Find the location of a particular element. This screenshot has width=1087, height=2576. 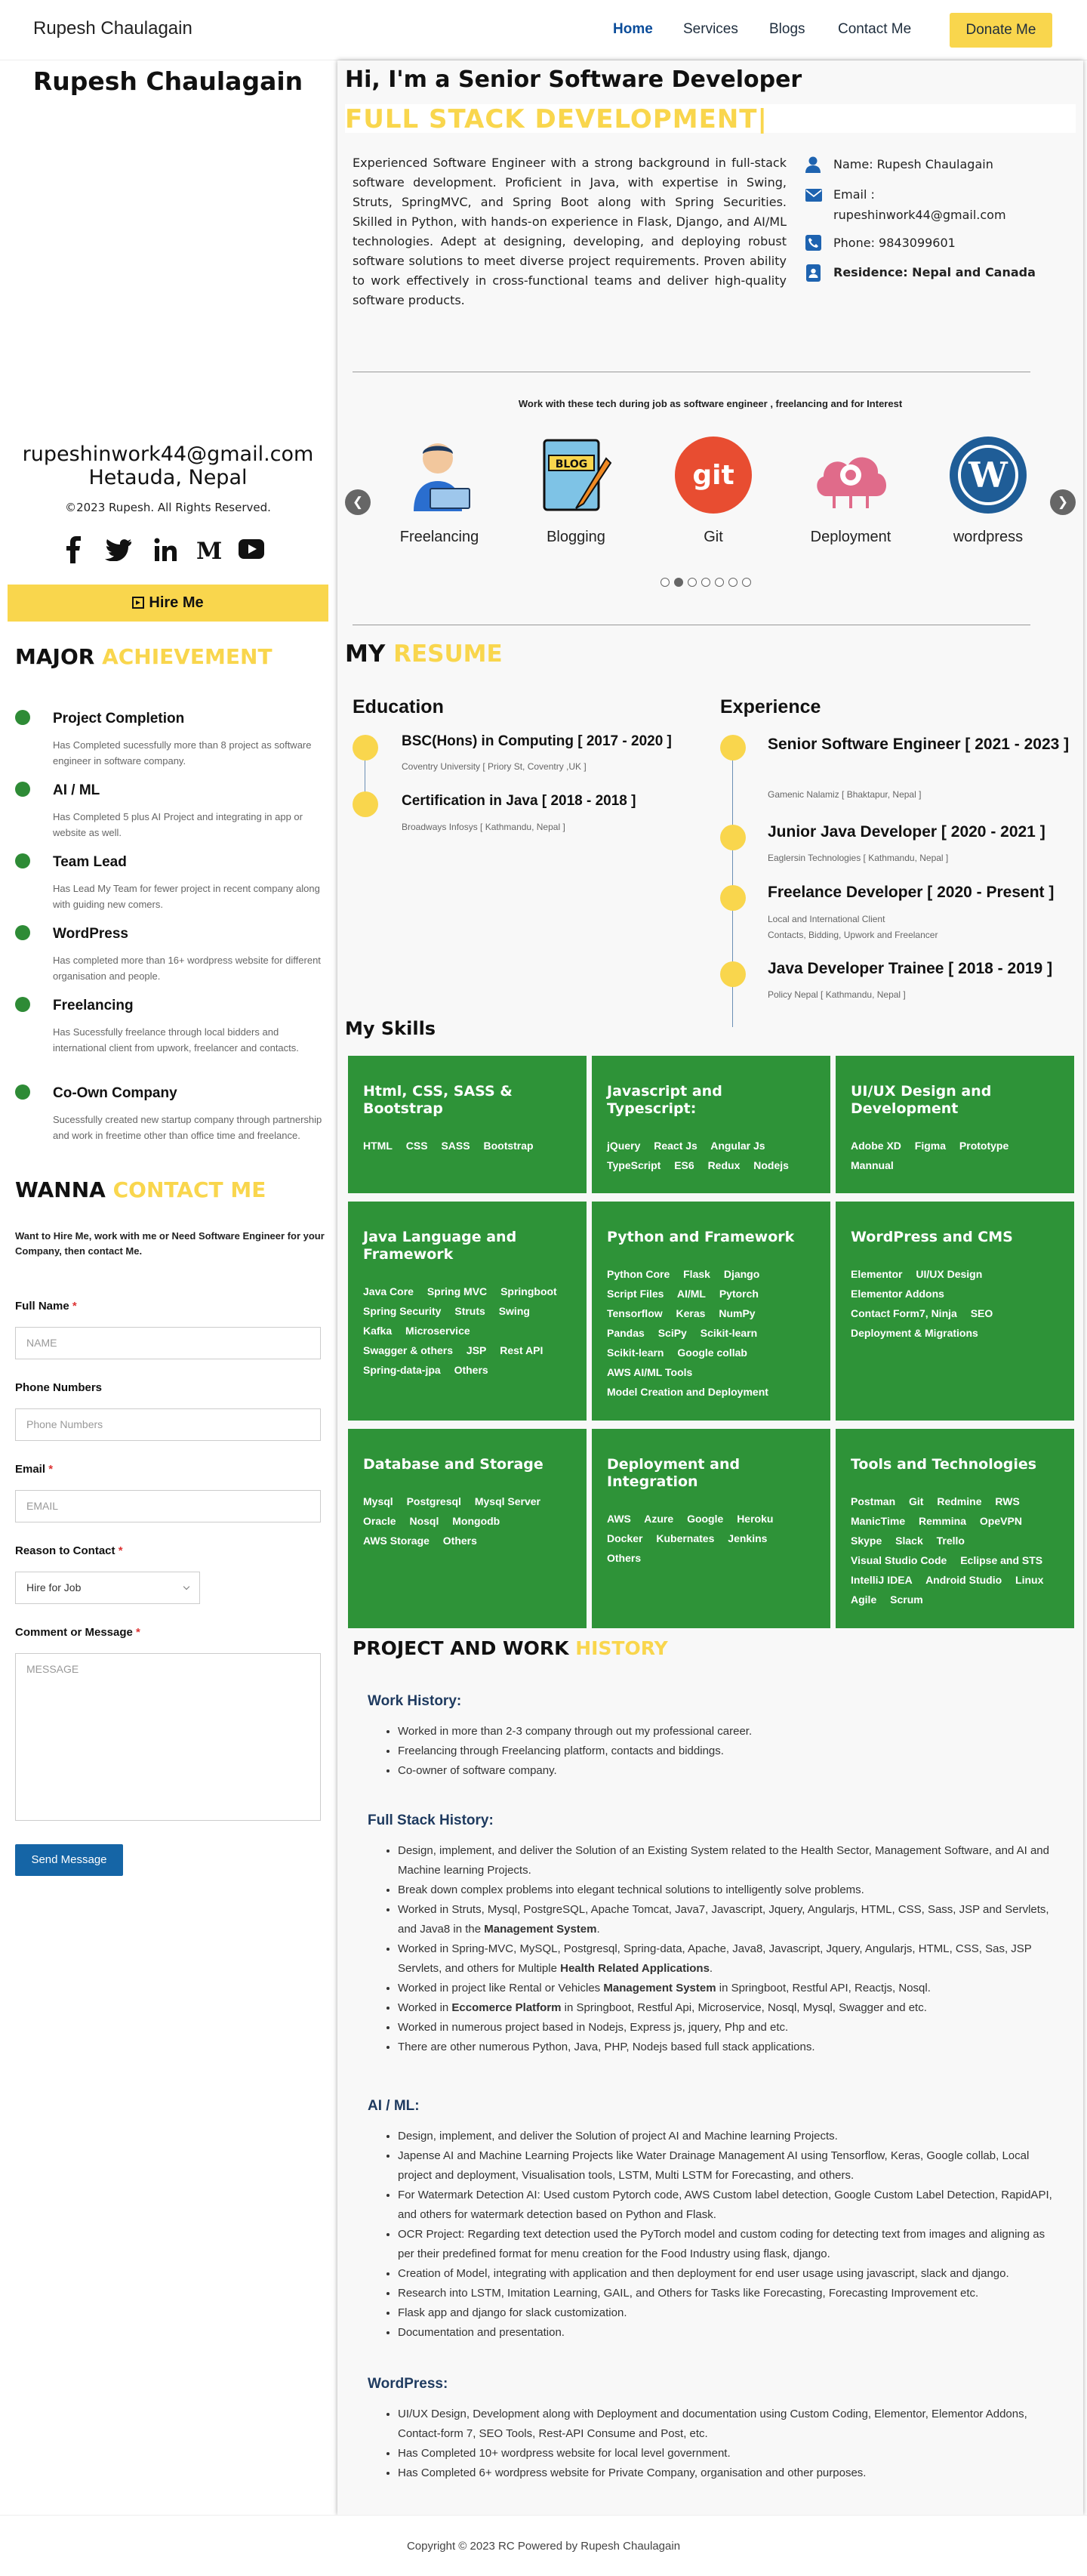

skill-tag: Spring-data-jpa is located at coordinates (402, 1370).